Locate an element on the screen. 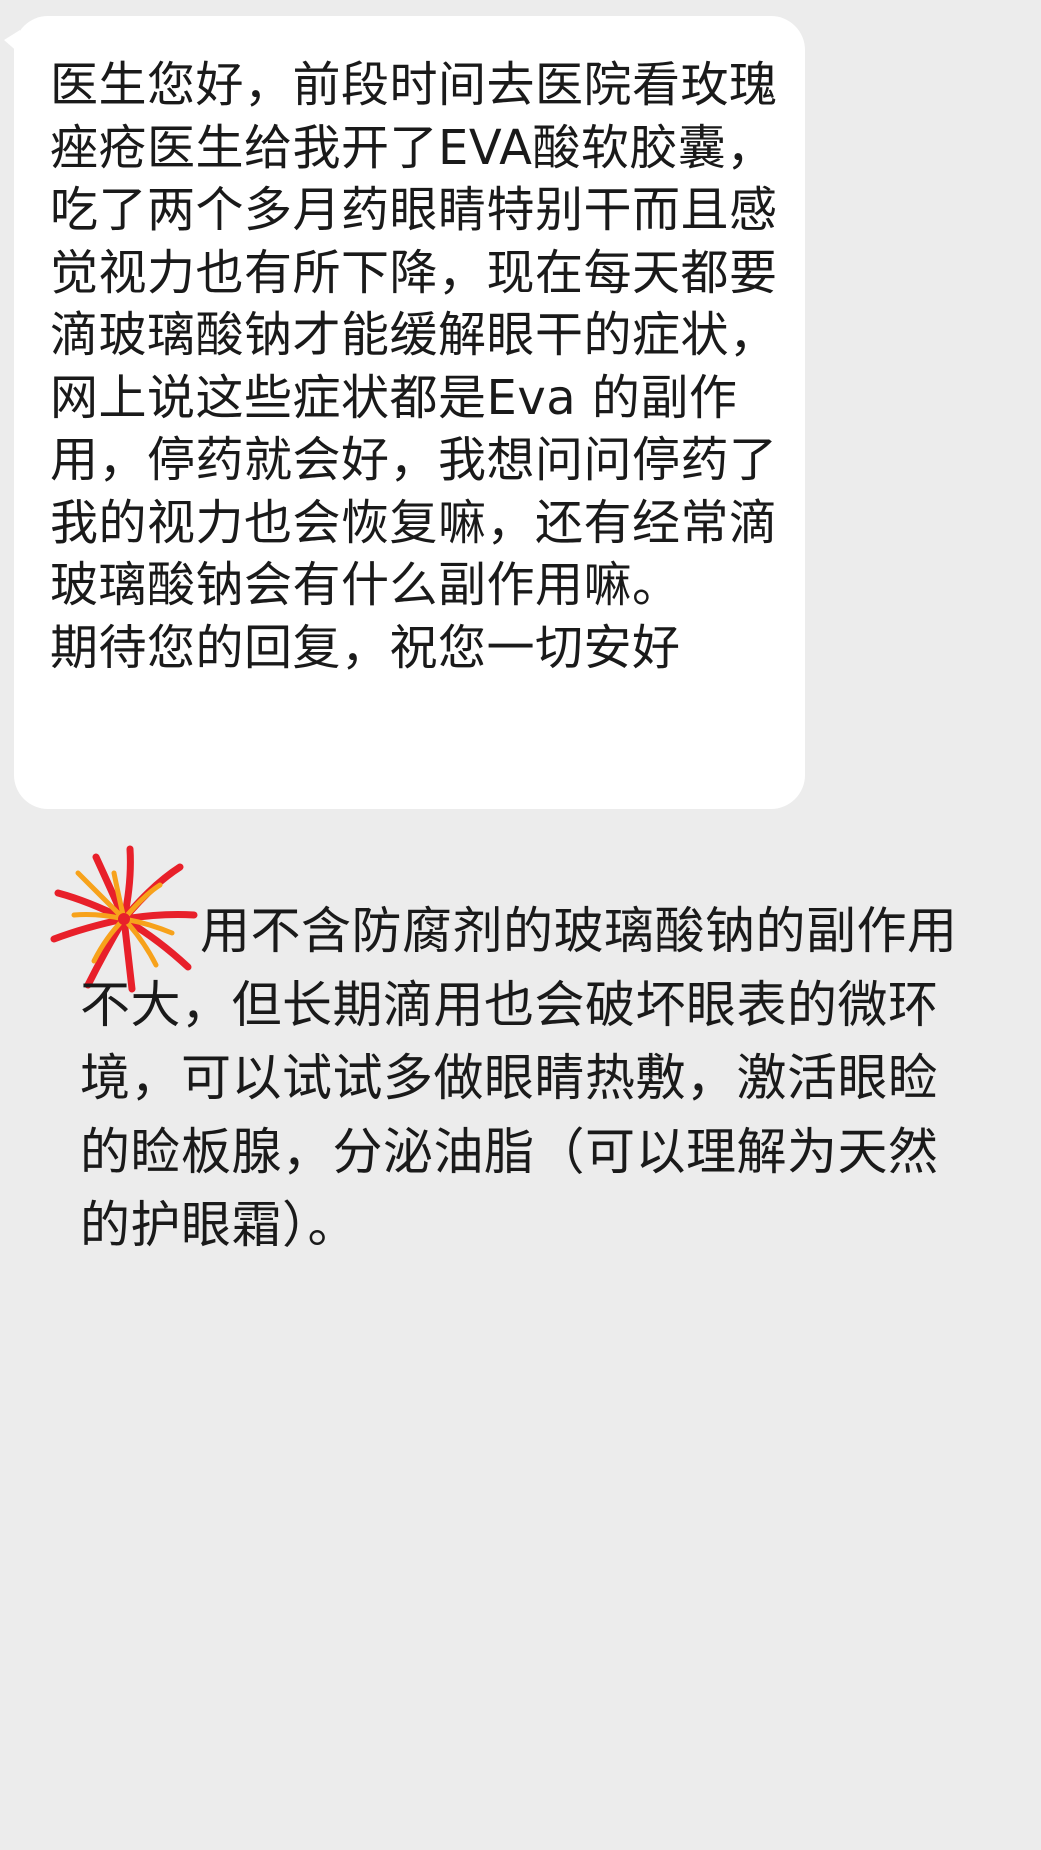 The width and height of the screenshot is (1041, 1850). bubble-tail is located at coordinates (12, 42).